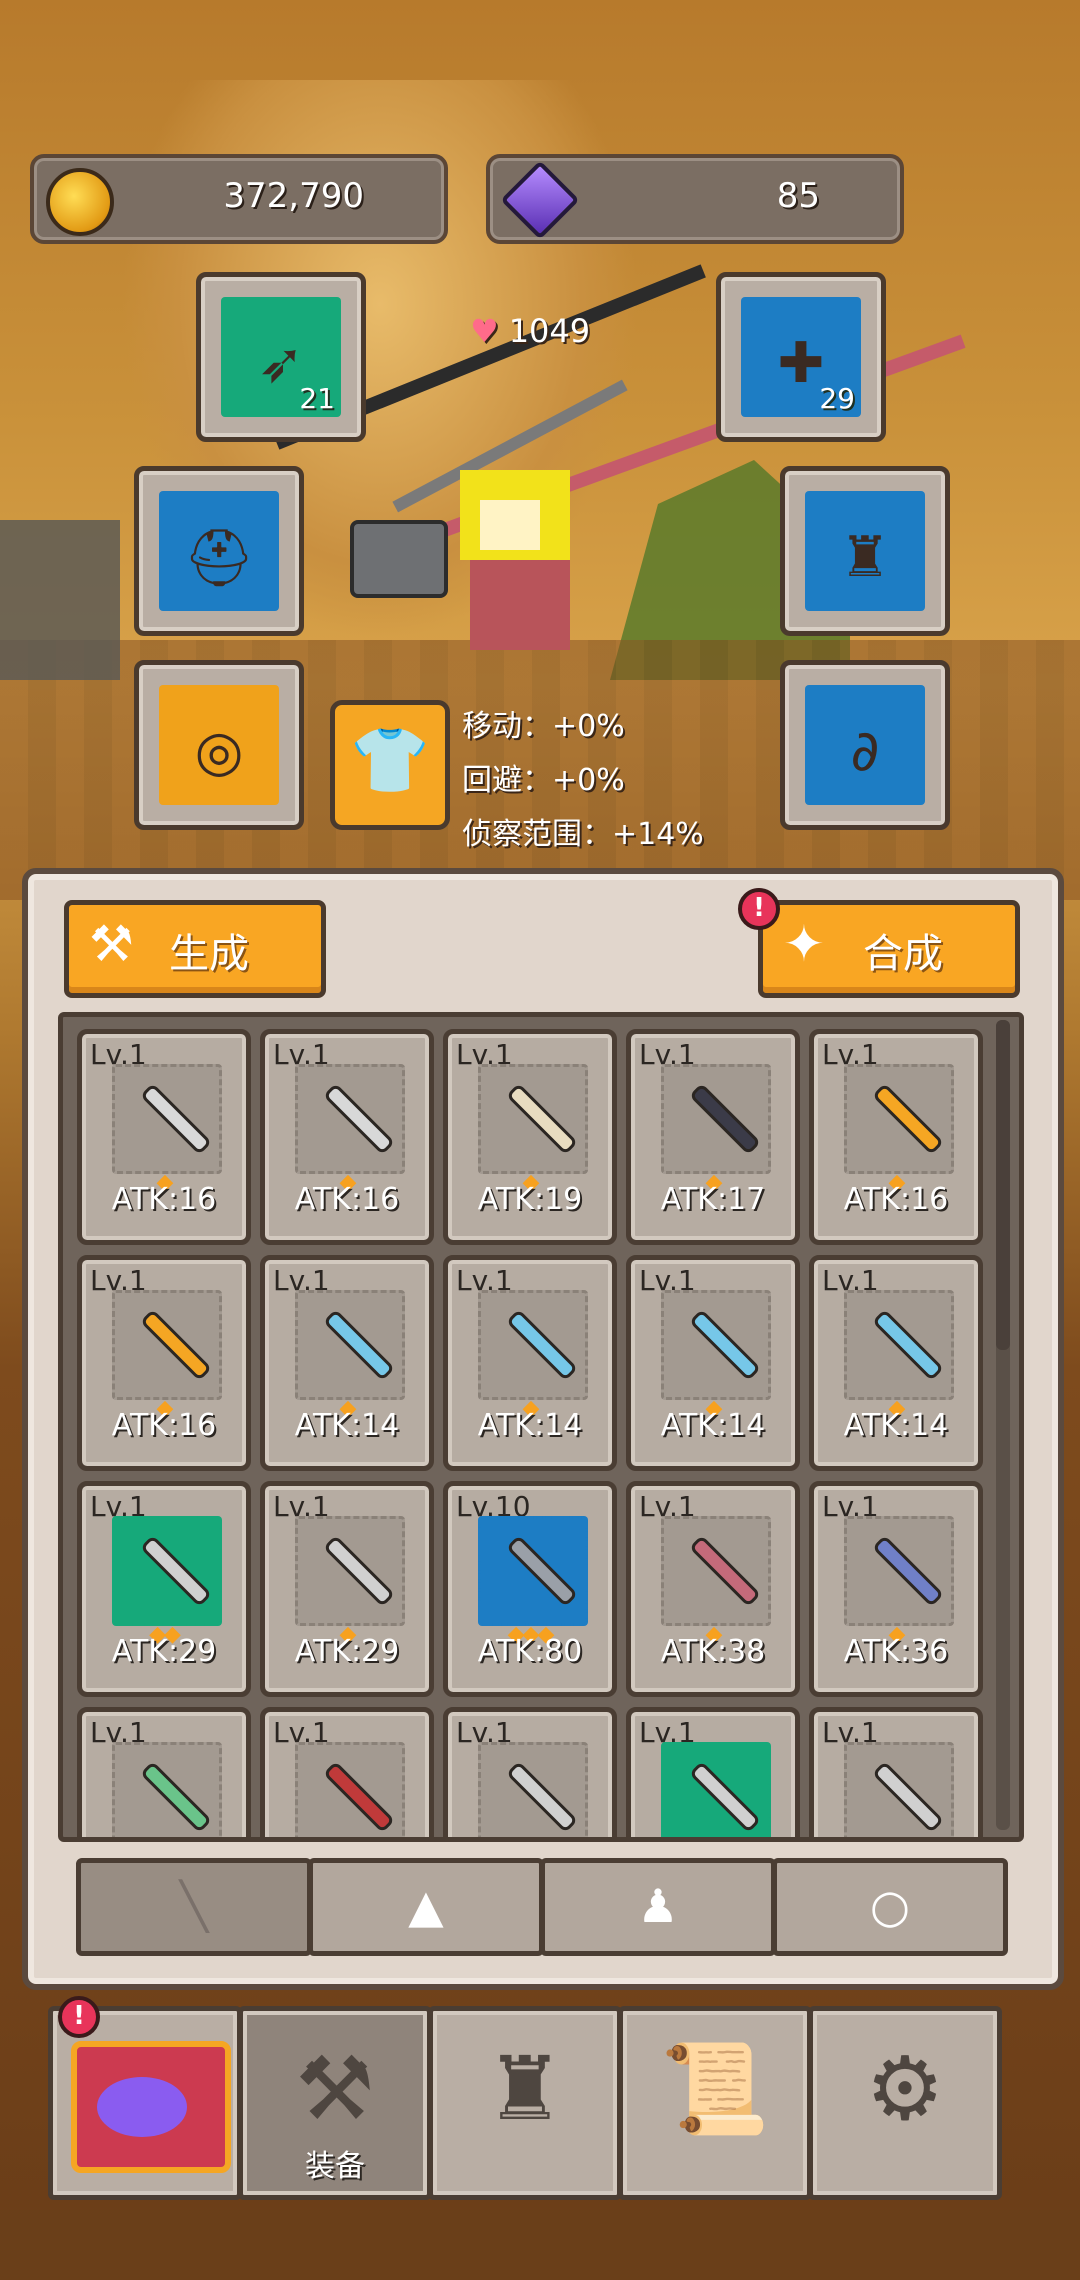 This screenshot has width=1080, height=2280. Describe the element at coordinates (658, 1907) in the screenshot. I see `tab-armor: ♟` at that location.